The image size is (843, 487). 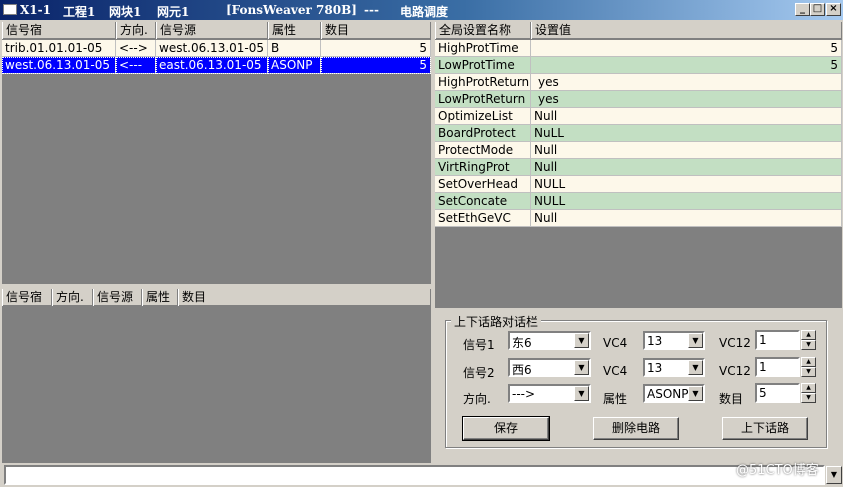 I want to click on vc4-select-2: 13 ▼, so click(x=674, y=367).